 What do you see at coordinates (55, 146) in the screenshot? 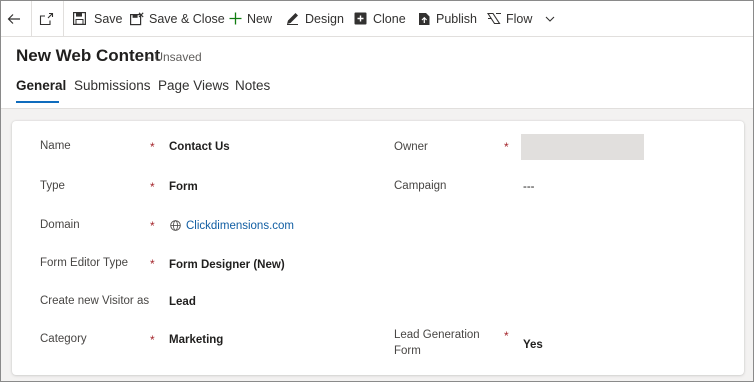
I see `name-label: Name` at bounding box center [55, 146].